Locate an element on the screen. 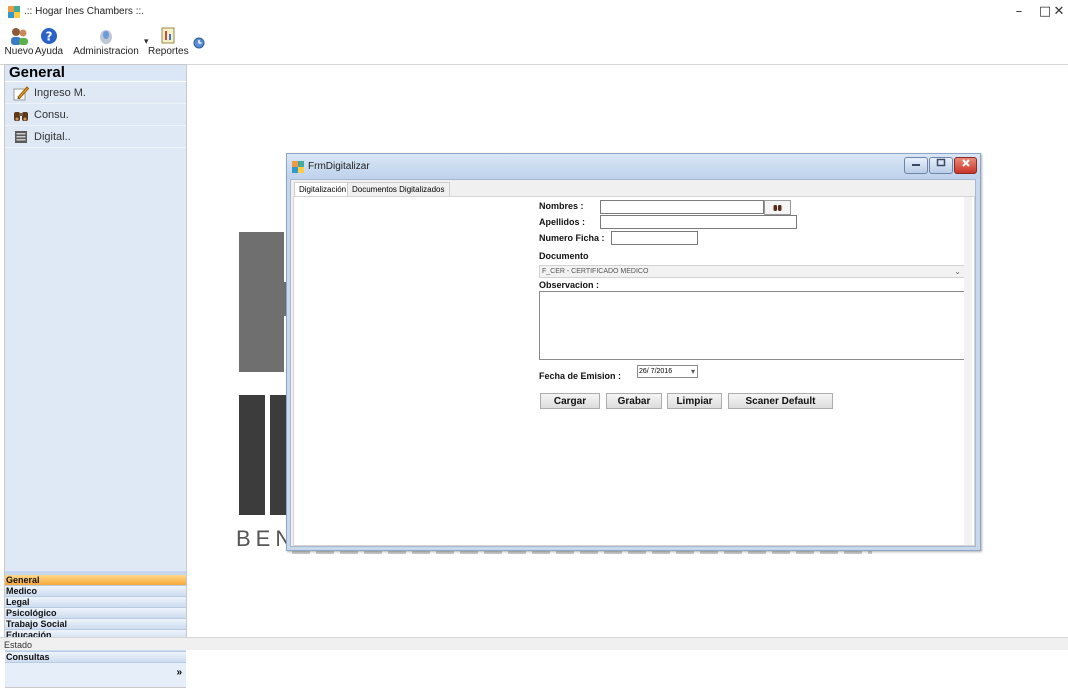  child-maximize-button is located at coordinates (941, 165).